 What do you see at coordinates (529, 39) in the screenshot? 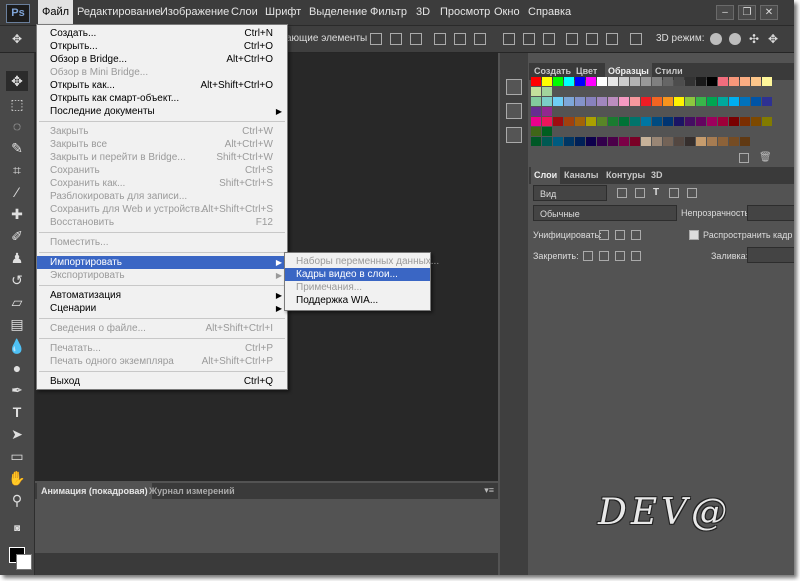
I see `distribute-vcenter-icon` at bounding box center [529, 39].